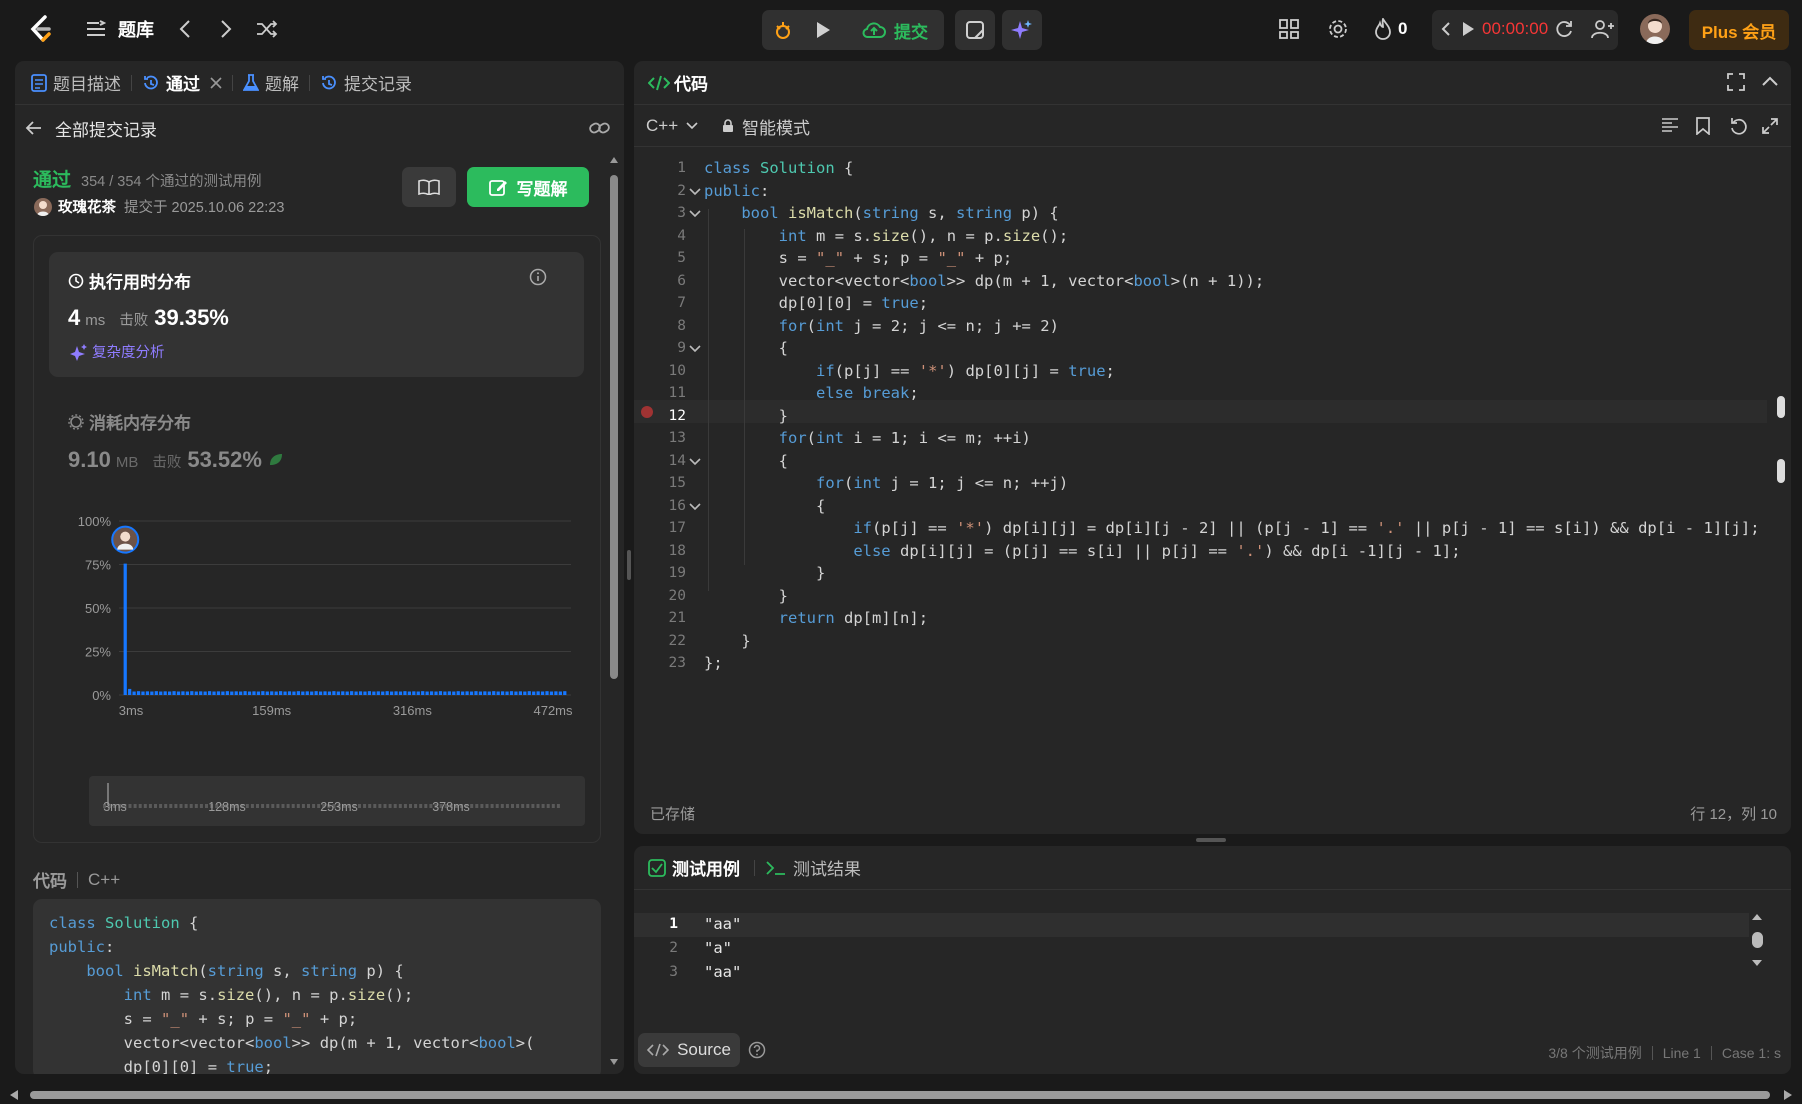 The width and height of the screenshot is (1802, 1104). What do you see at coordinates (1781, 407) in the screenshot?
I see `editor-scroll-marker` at bounding box center [1781, 407].